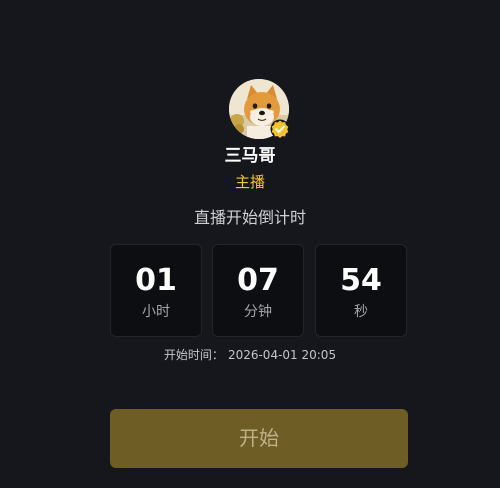 This screenshot has width=500, height=488. I want to click on verified-badge-icon, so click(280, 129).